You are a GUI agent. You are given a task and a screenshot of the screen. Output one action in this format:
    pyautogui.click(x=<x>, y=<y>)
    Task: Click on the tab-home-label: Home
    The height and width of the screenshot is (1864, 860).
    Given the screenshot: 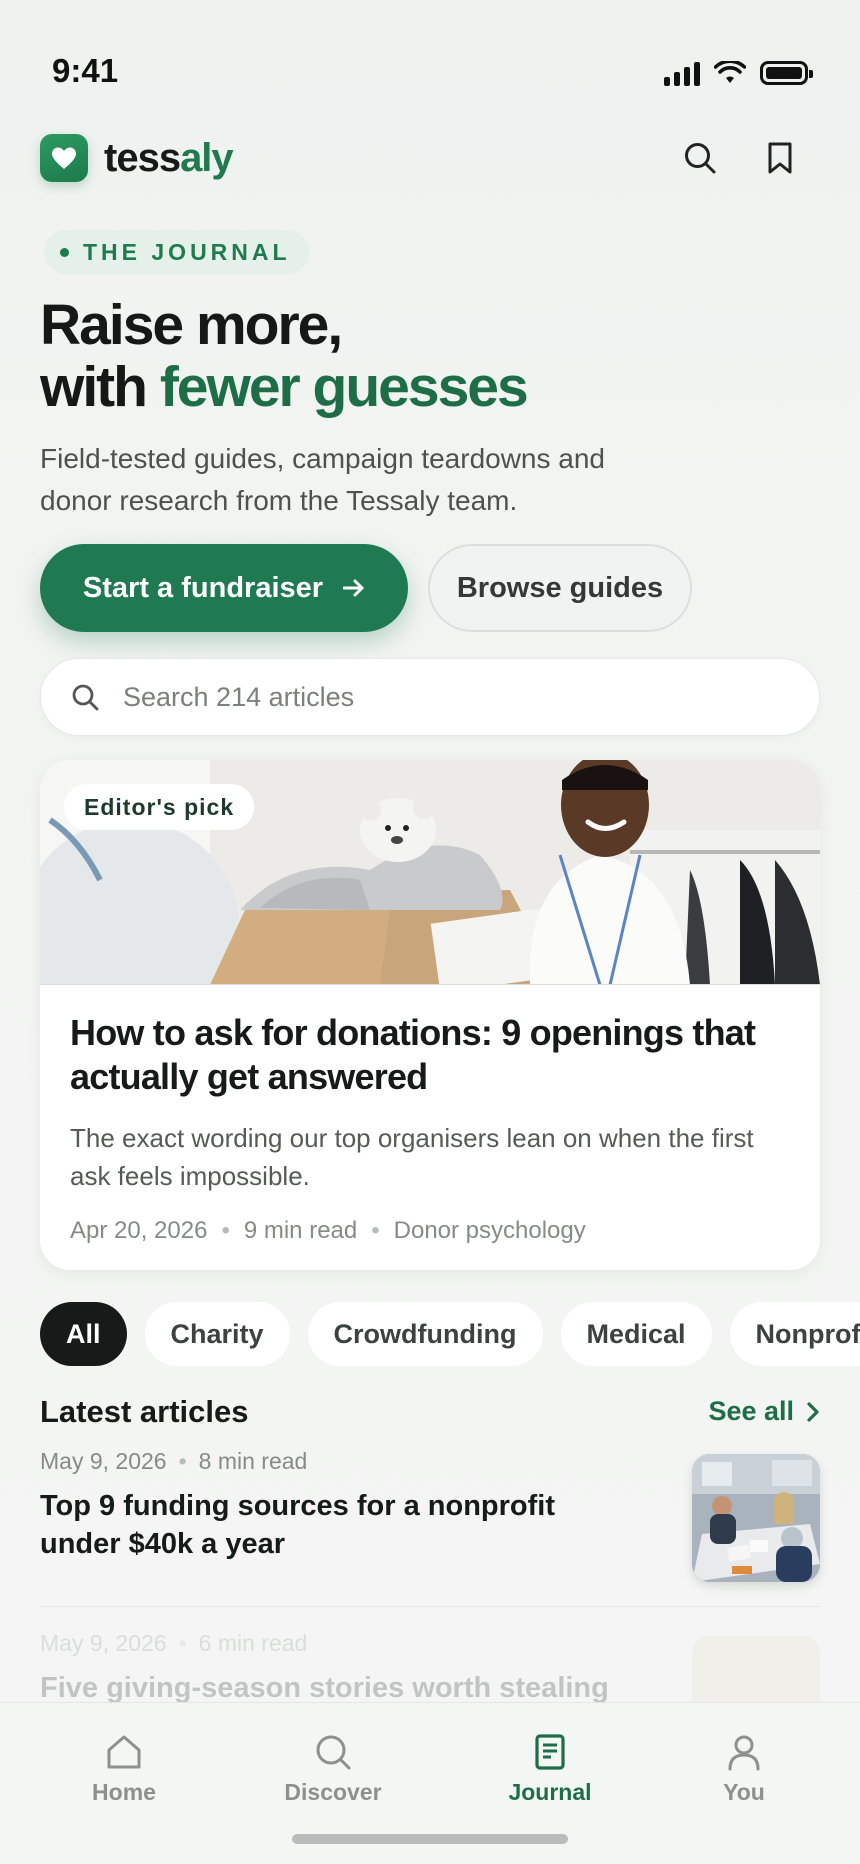 What is the action you would take?
    pyautogui.click(x=124, y=1792)
    